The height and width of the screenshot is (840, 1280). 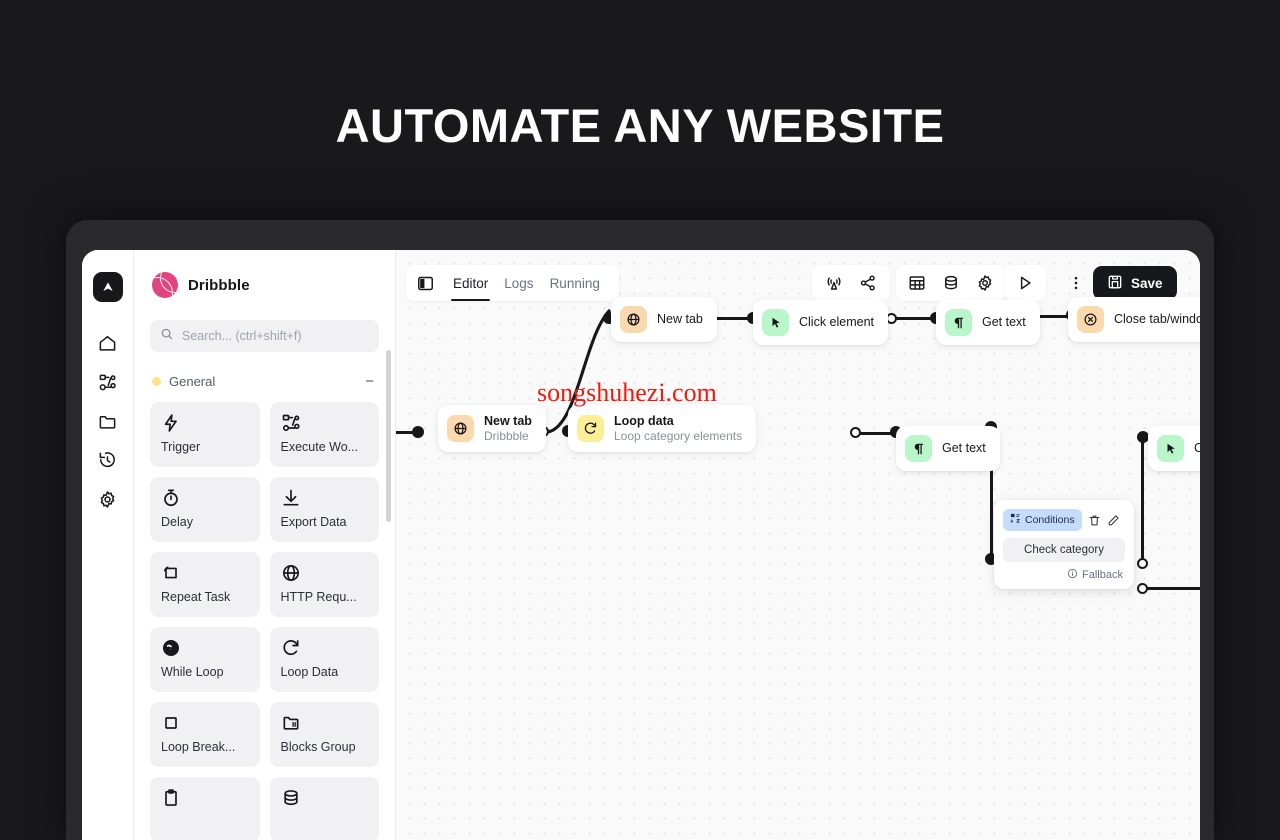 I want to click on node-title: New tab, so click(x=680, y=319).